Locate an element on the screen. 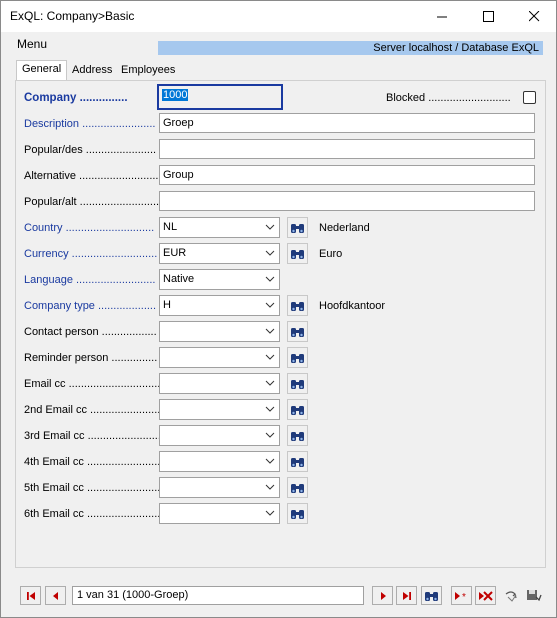  email-cc-3-lookup-button is located at coordinates (297, 435).